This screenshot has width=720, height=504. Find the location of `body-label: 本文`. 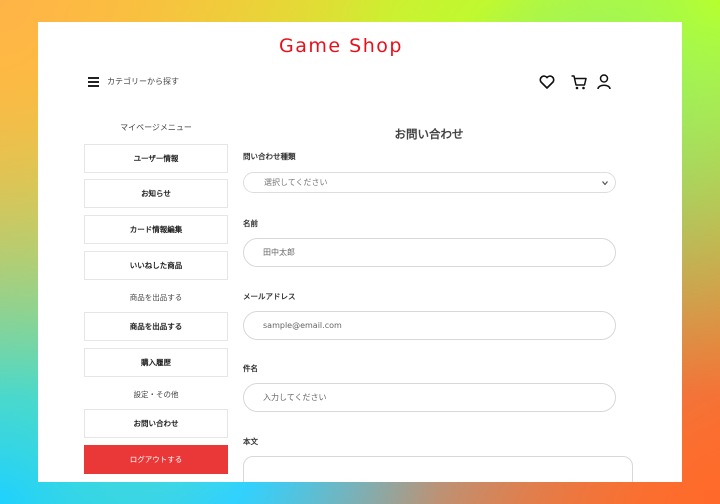

body-label: 本文 is located at coordinates (250, 441).